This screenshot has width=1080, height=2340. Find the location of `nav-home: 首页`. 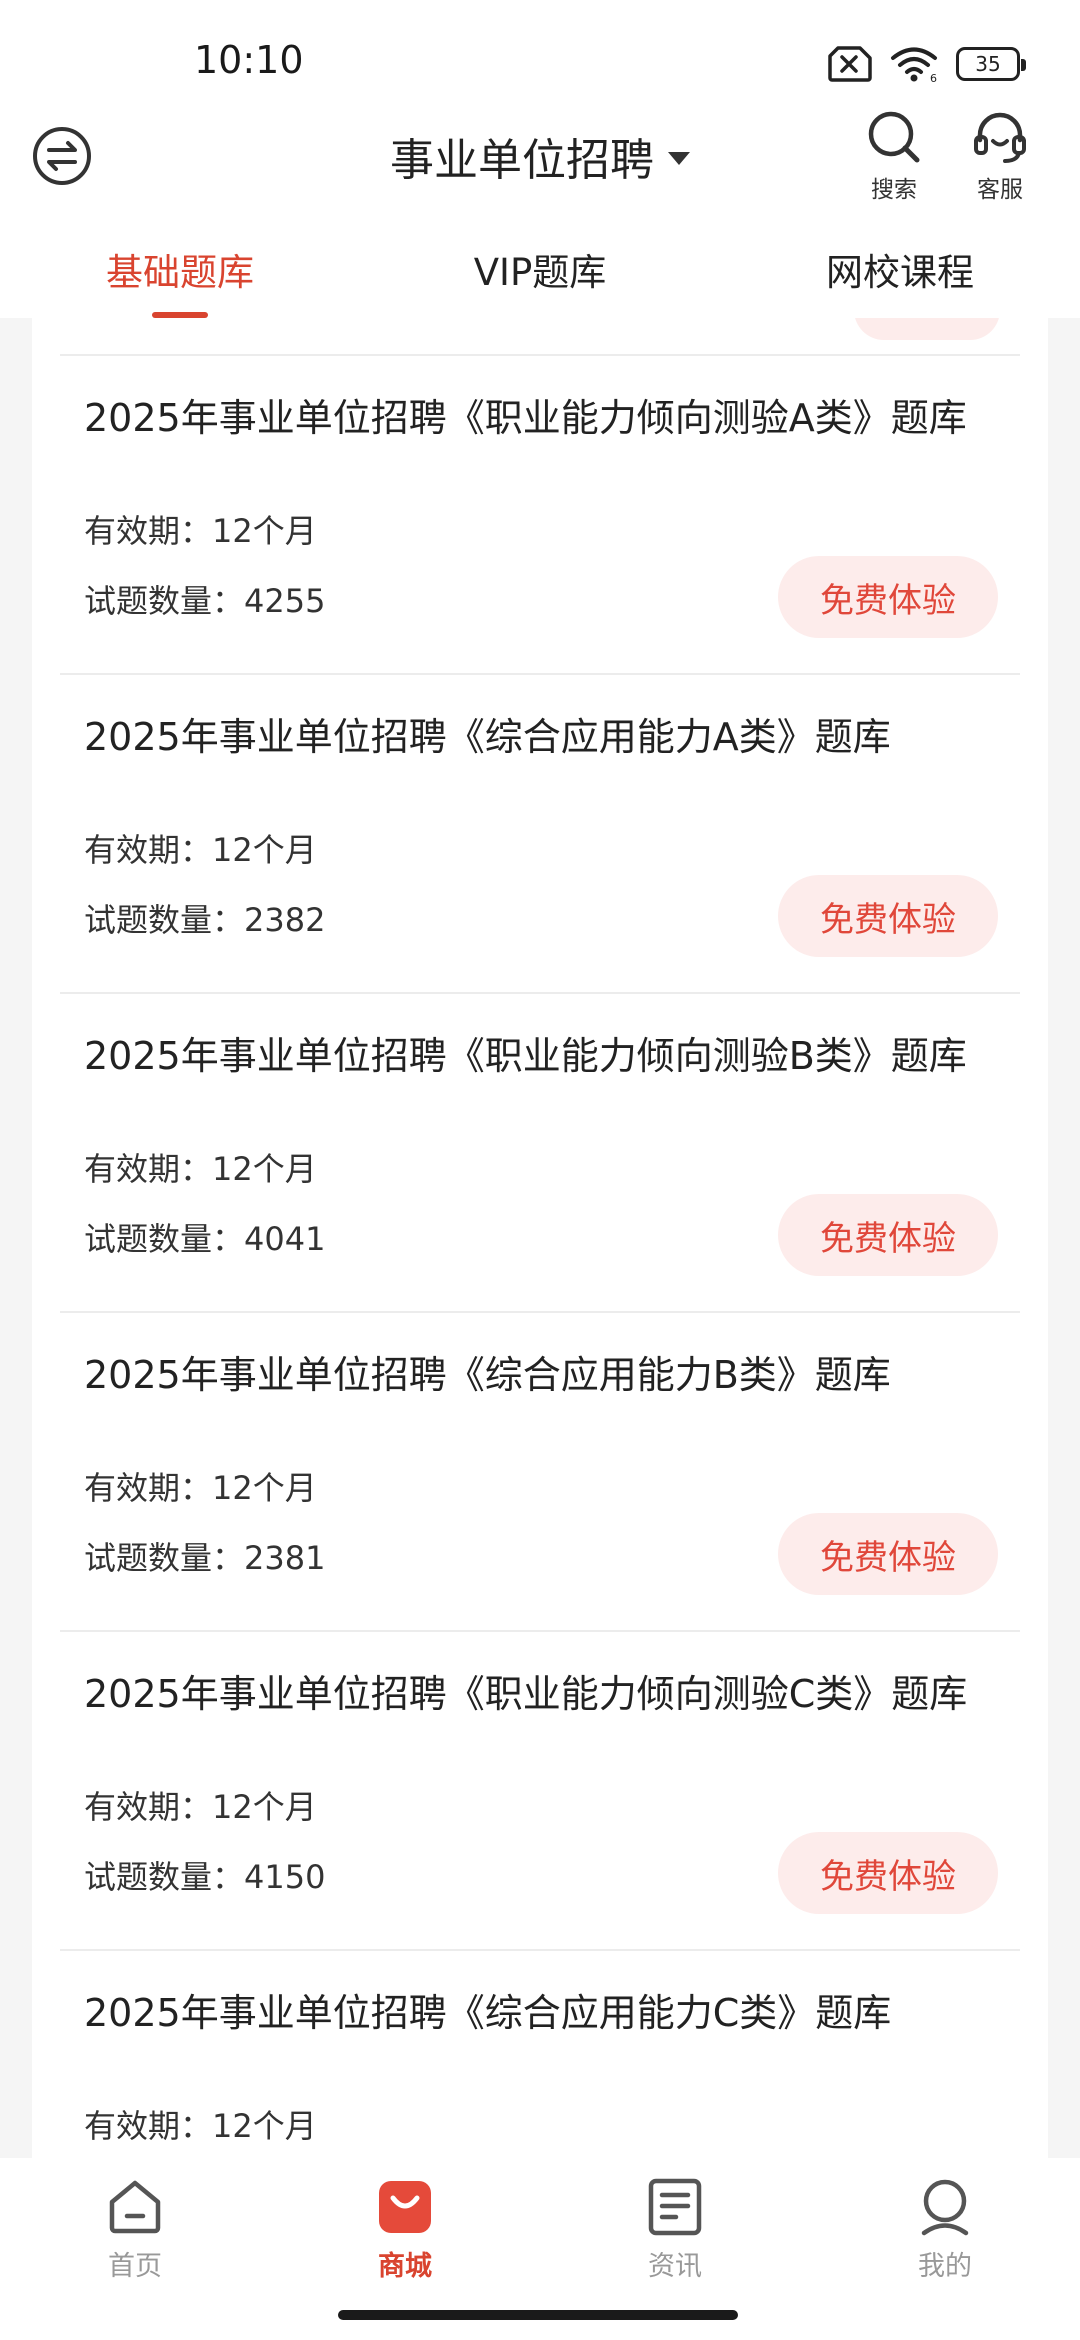

nav-home: 首页 is located at coordinates (135, 2249).